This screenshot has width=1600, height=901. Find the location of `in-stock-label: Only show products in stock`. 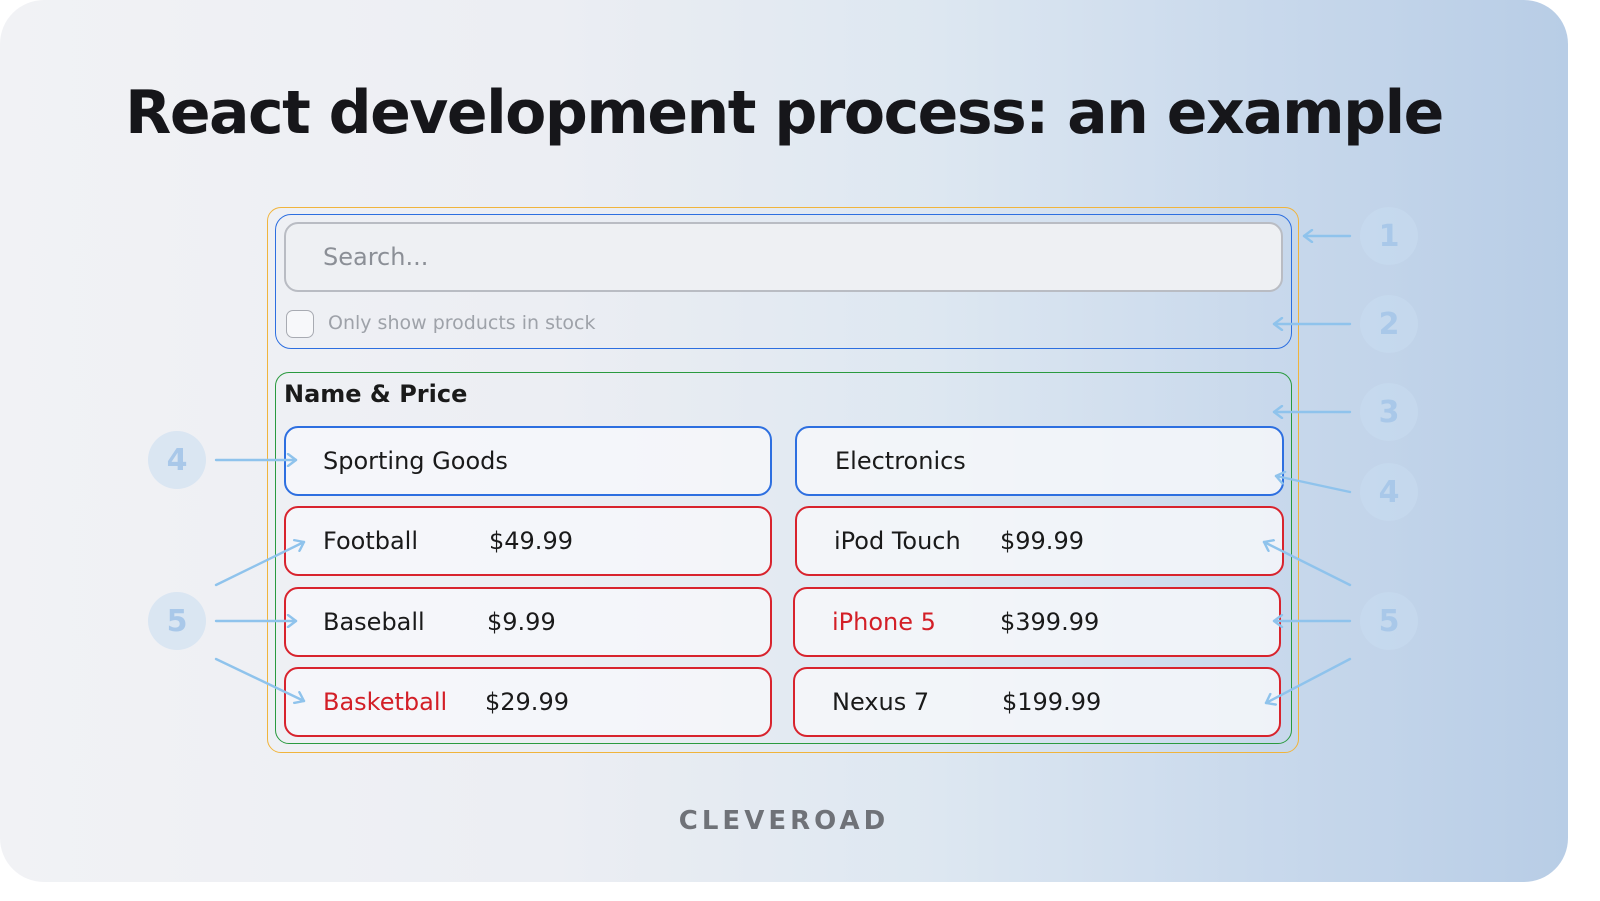

in-stock-label: Only show products in stock is located at coordinates (462, 323).